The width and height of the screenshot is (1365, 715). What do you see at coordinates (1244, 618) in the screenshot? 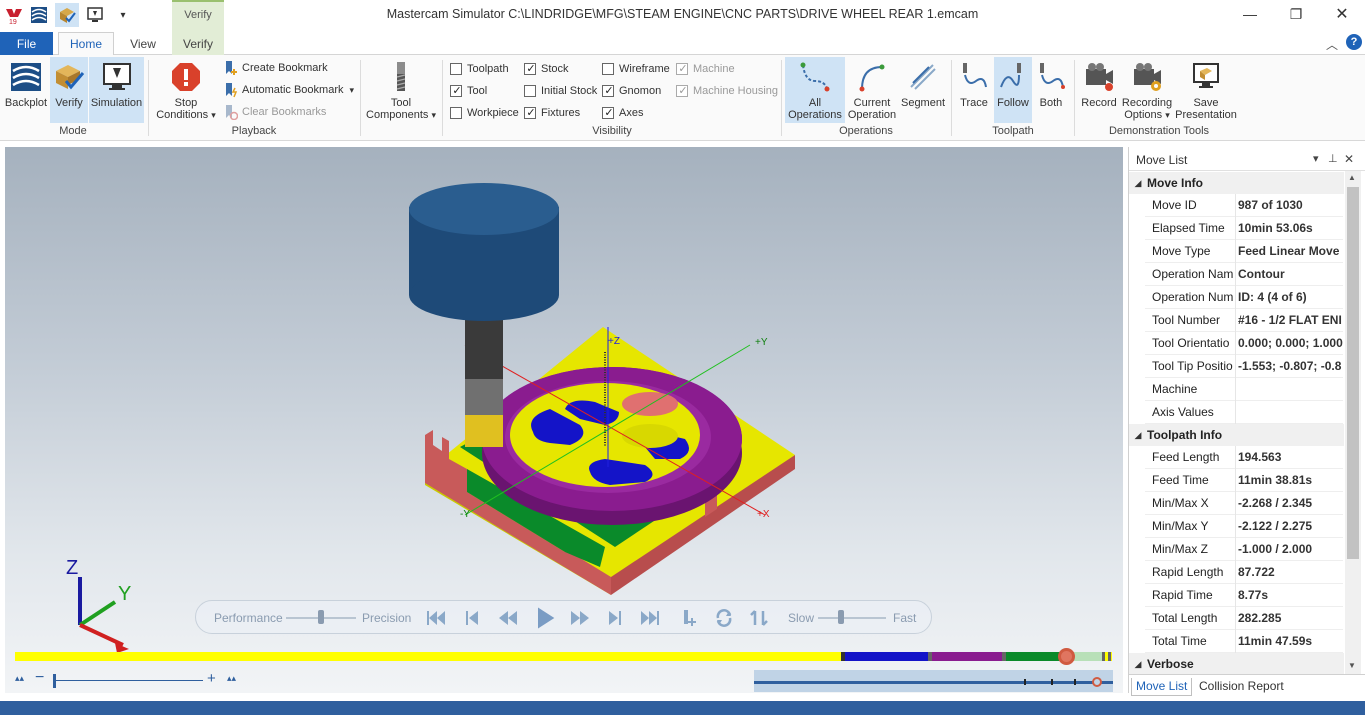
I see `property-row: Total Length 282.285` at bounding box center [1244, 618].